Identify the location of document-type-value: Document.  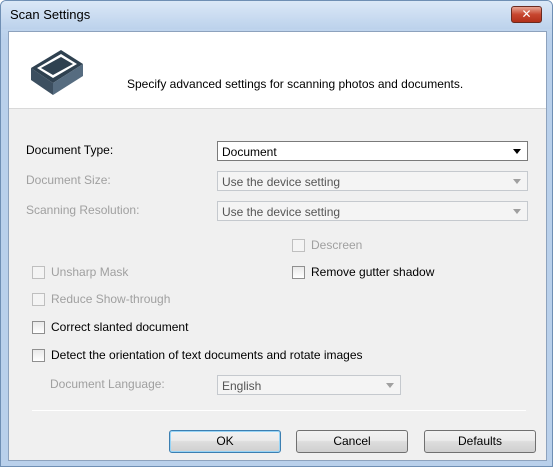
(249, 152).